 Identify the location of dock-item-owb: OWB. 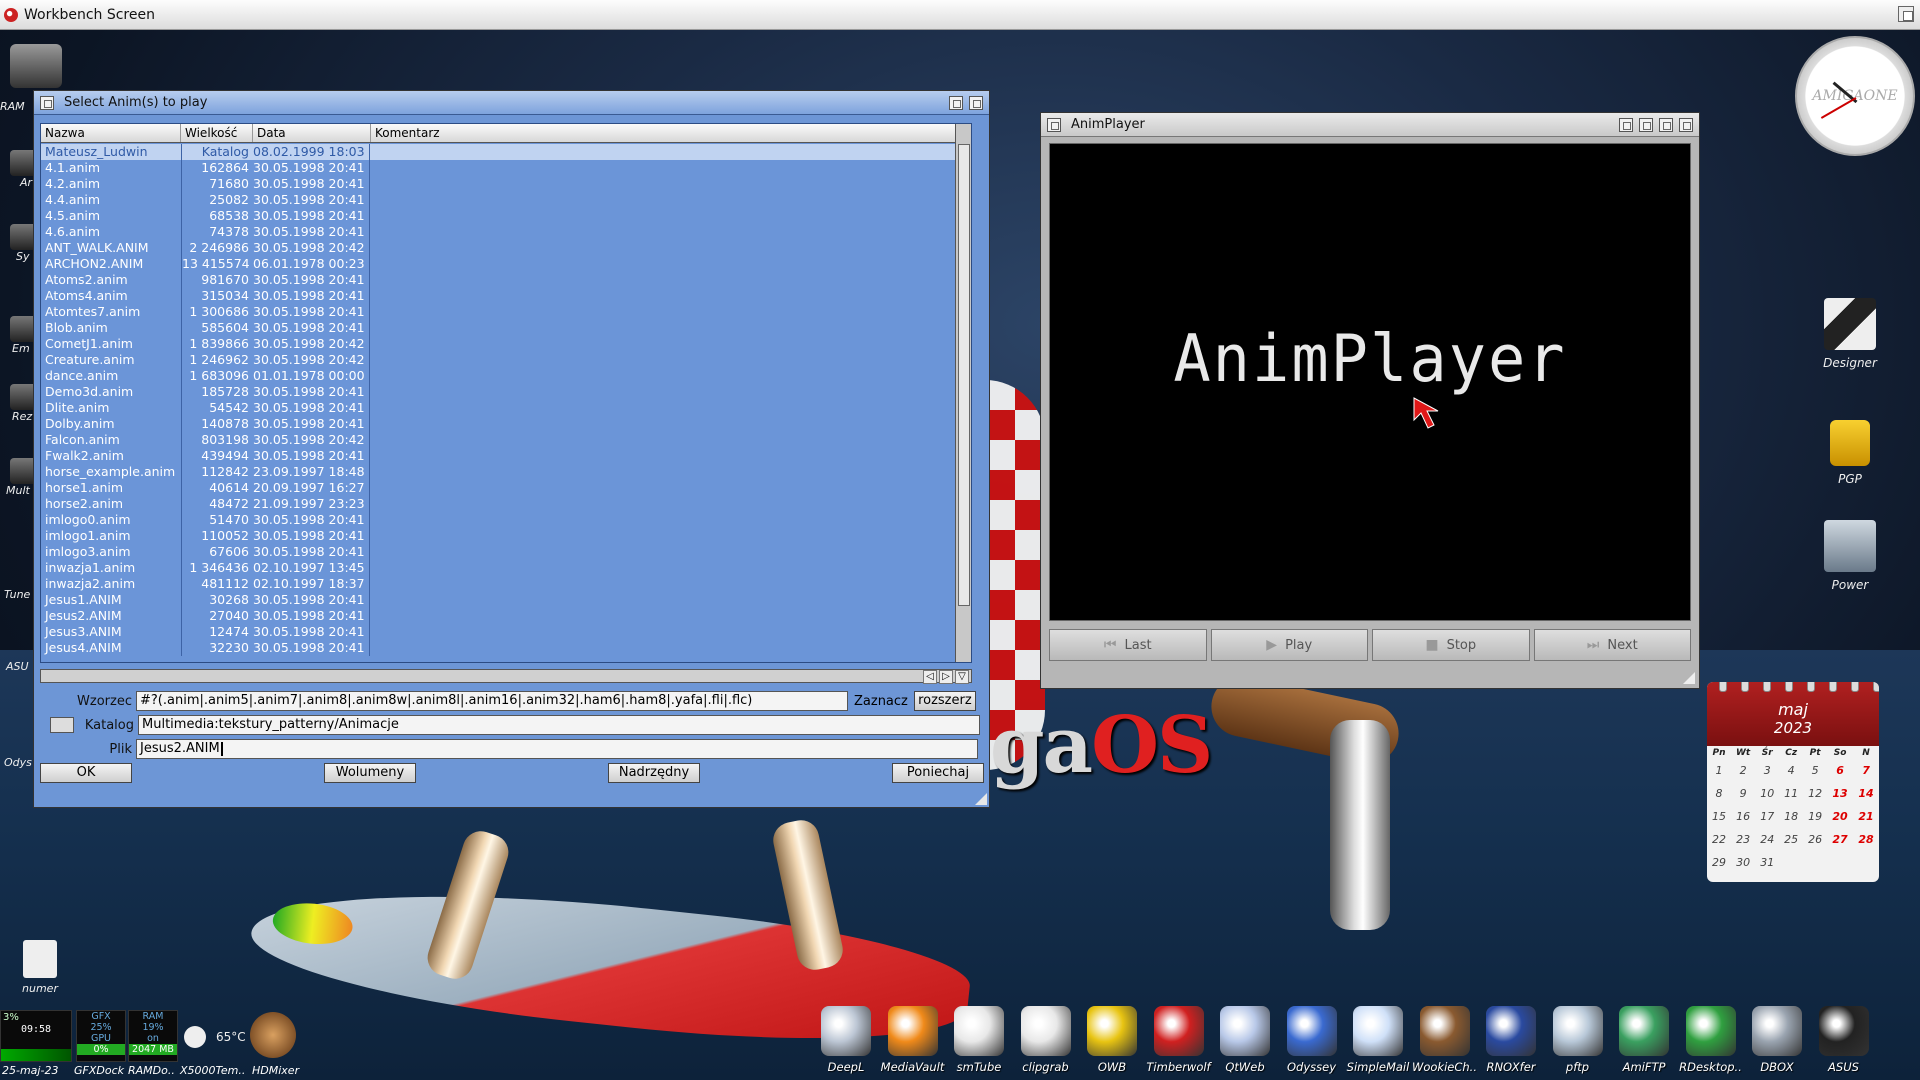
(1112, 1043).